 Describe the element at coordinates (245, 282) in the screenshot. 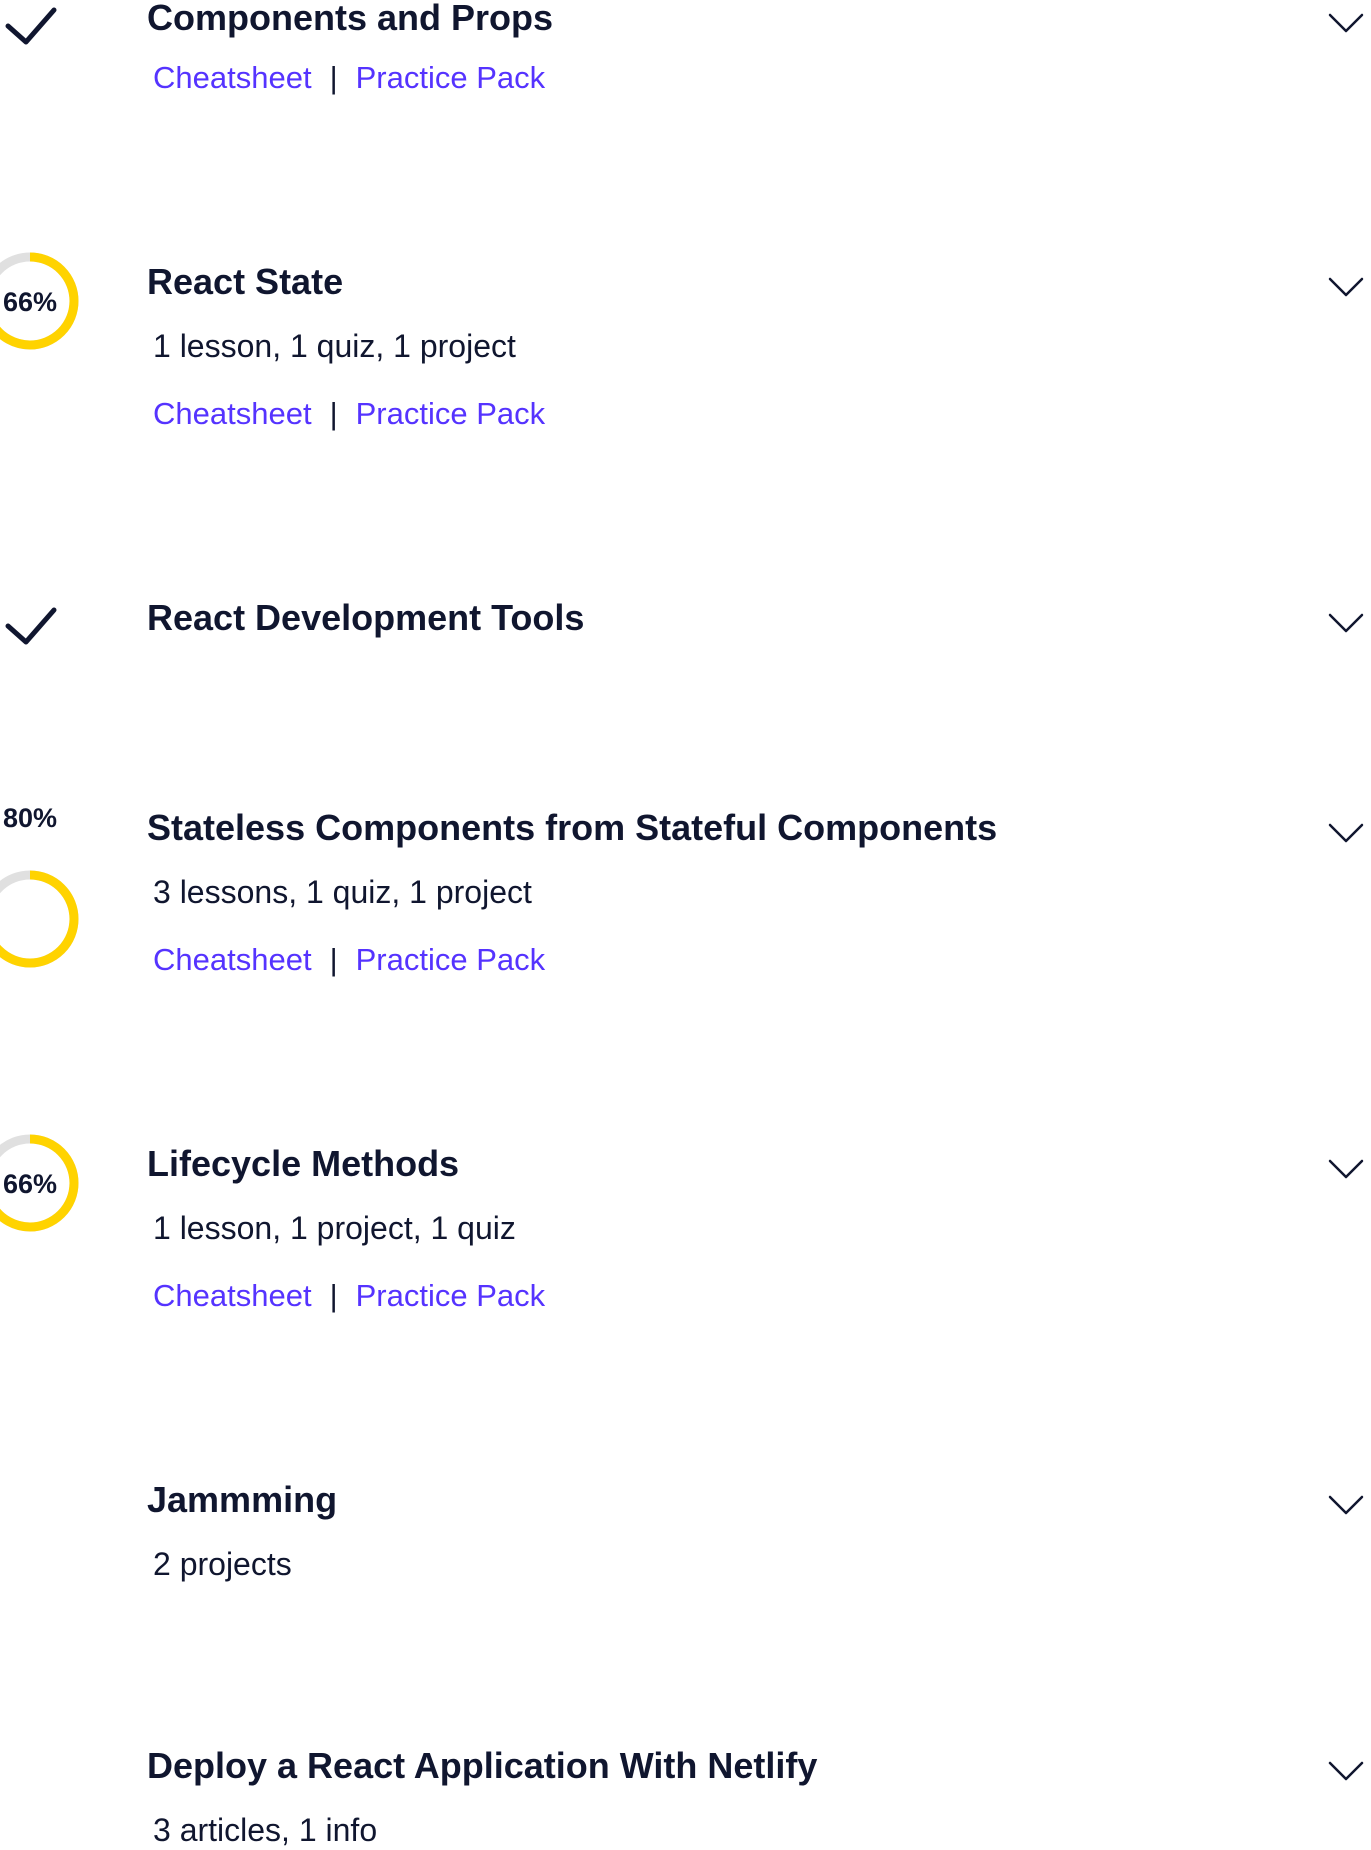

I see `module-title: React State` at that location.